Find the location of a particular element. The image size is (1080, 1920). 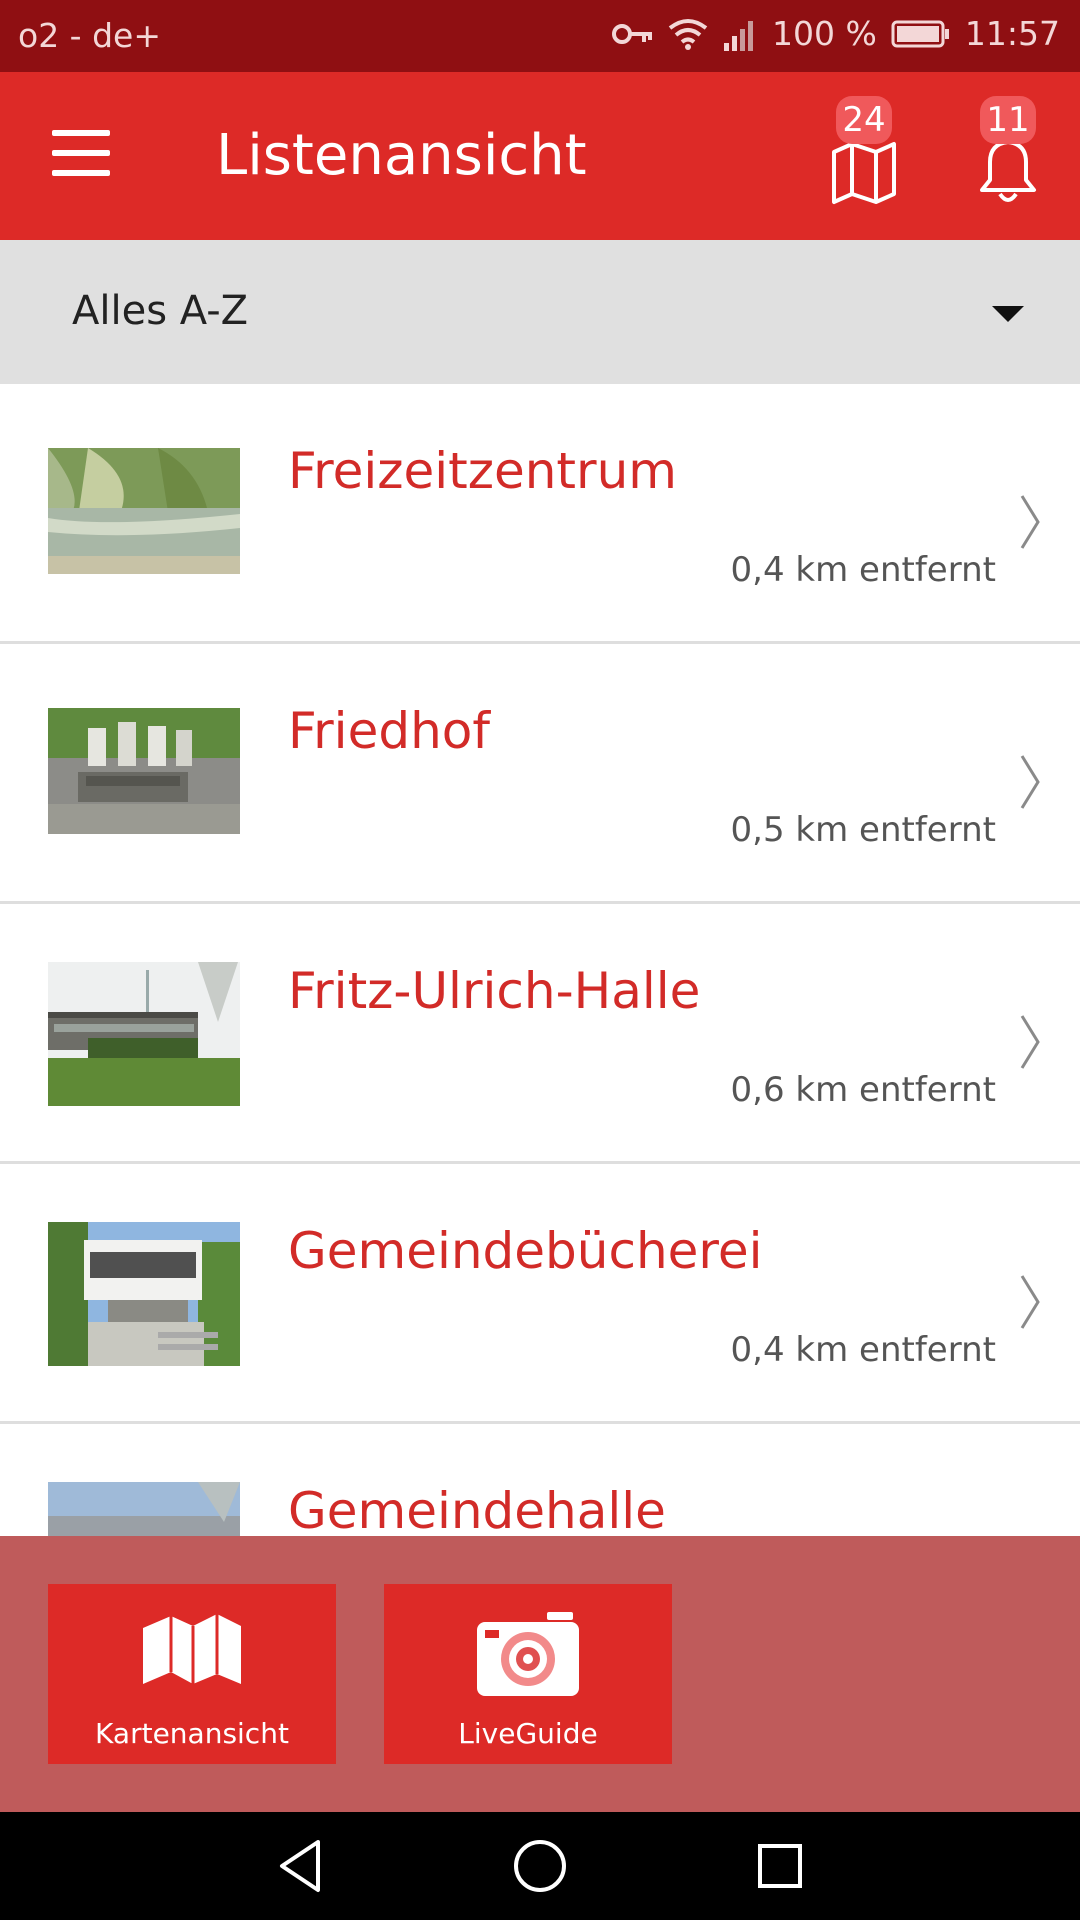

app-bar: Listenansicht 24 11 is located at coordinates (540, 156).